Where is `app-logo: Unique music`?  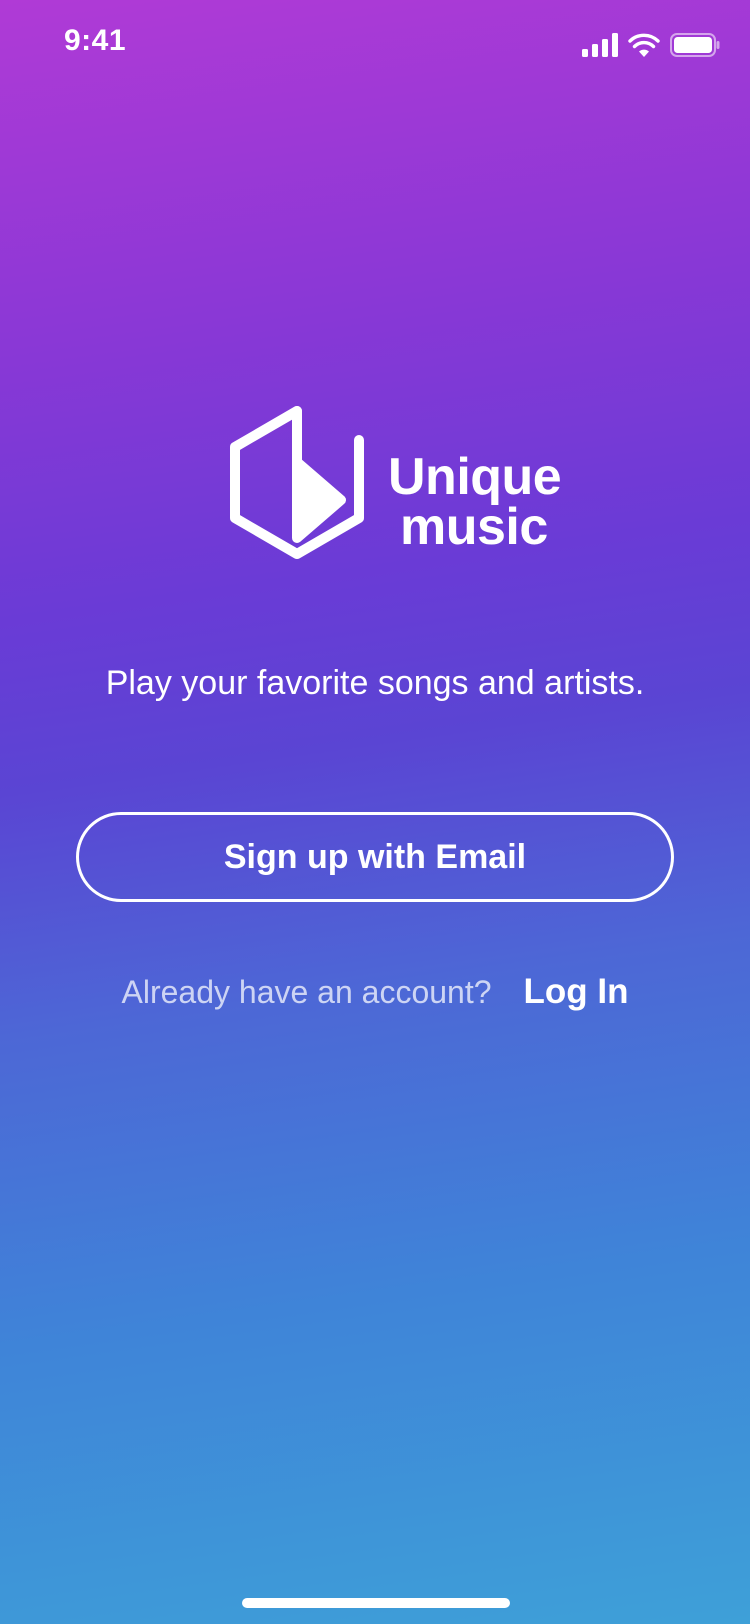 app-logo: Unique music is located at coordinates (400, 491).